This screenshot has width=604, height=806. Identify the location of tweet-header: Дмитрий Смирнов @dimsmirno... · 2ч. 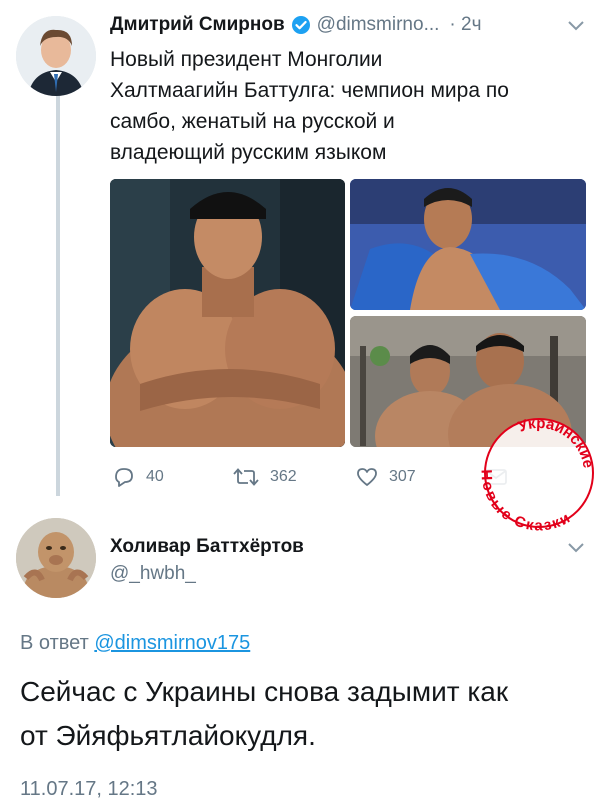
(350, 25).